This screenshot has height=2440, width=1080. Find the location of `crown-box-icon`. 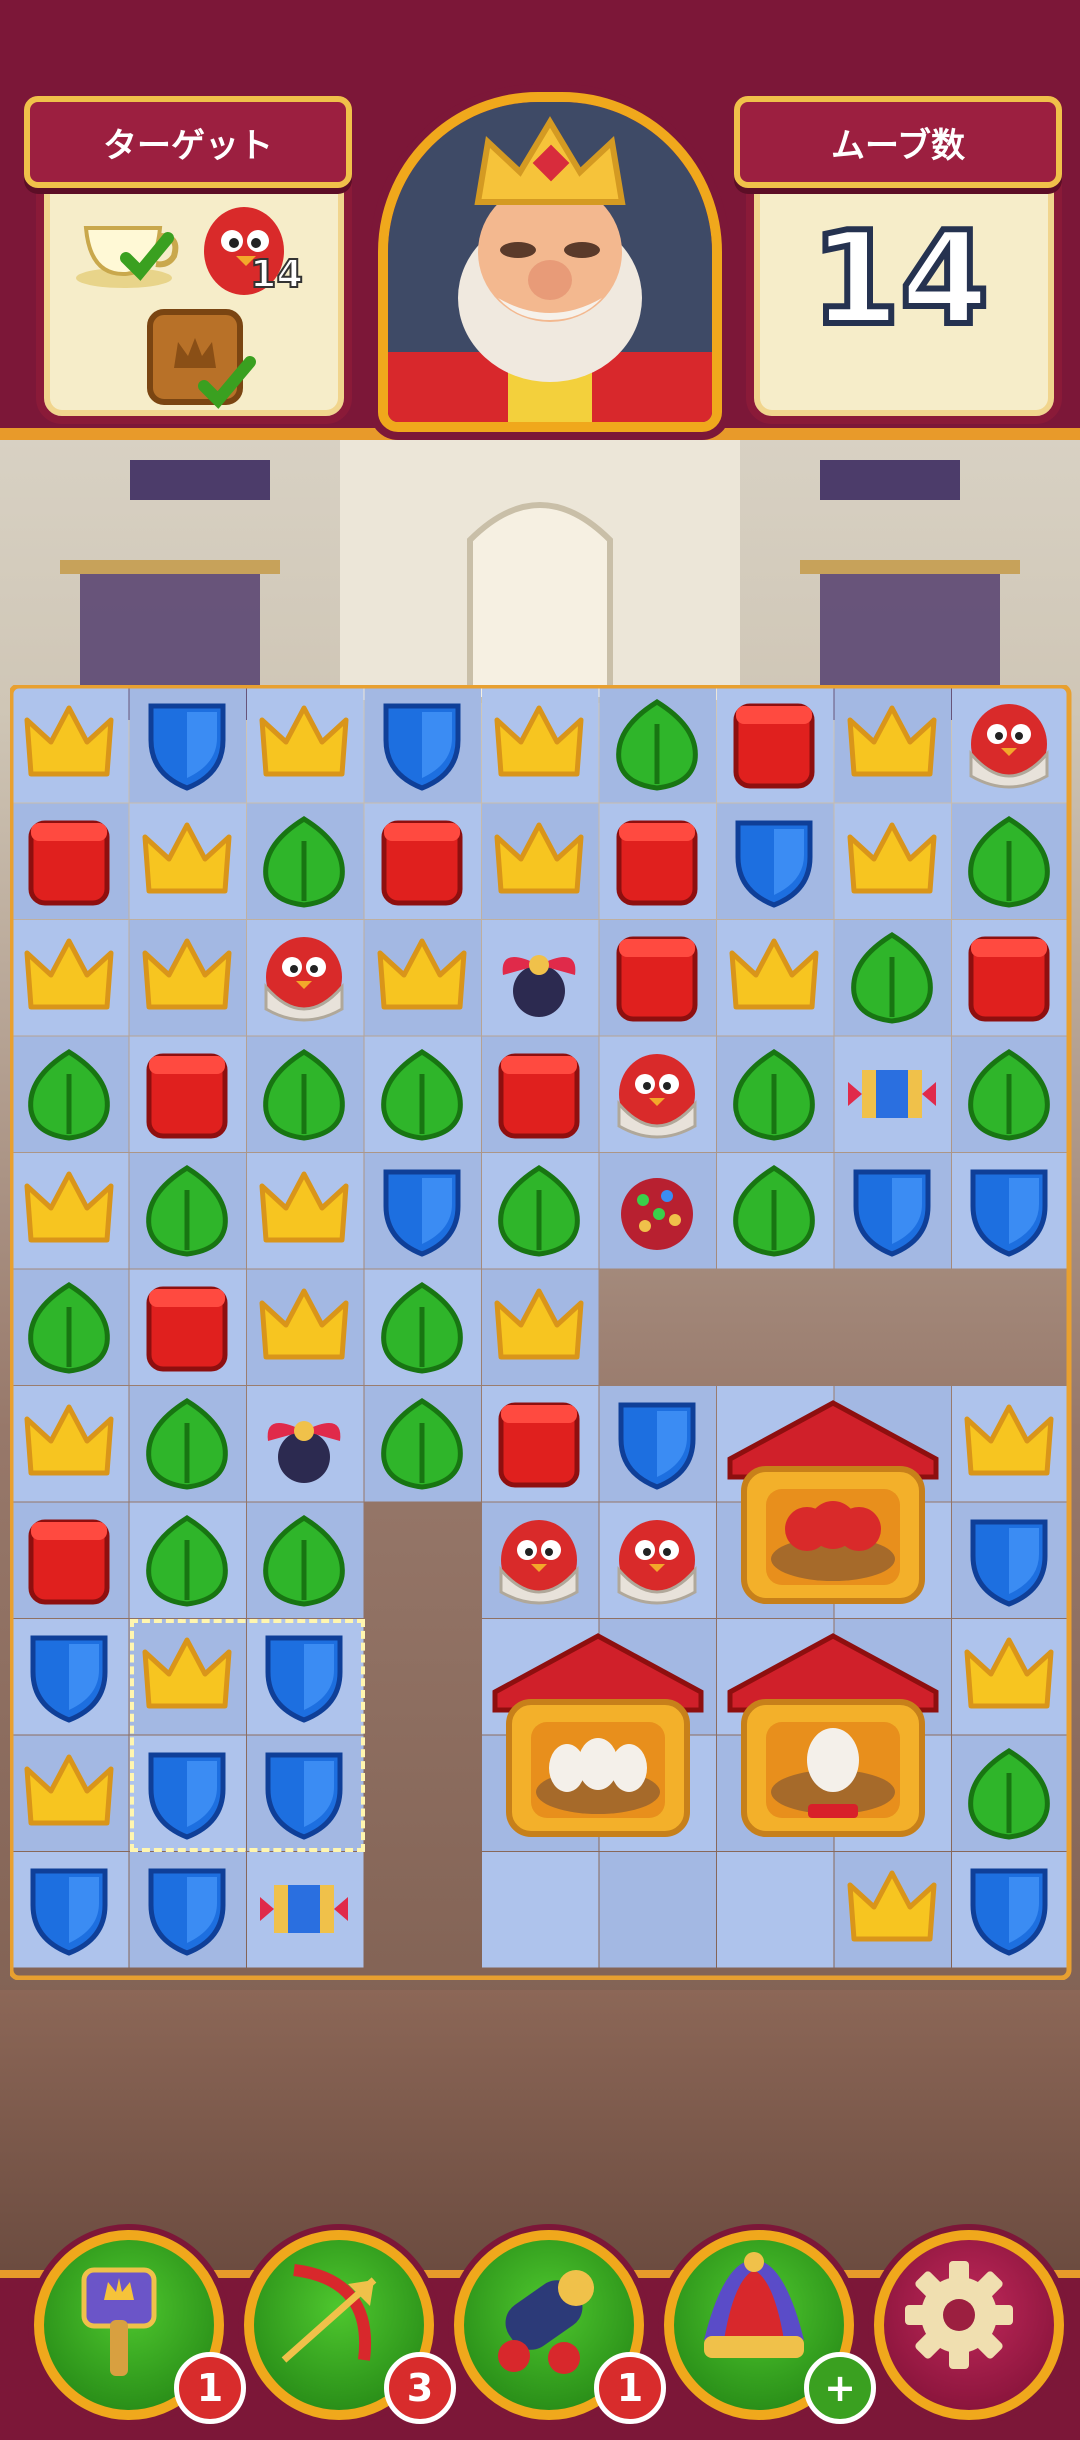

crown-box-icon is located at coordinates (201, 359).